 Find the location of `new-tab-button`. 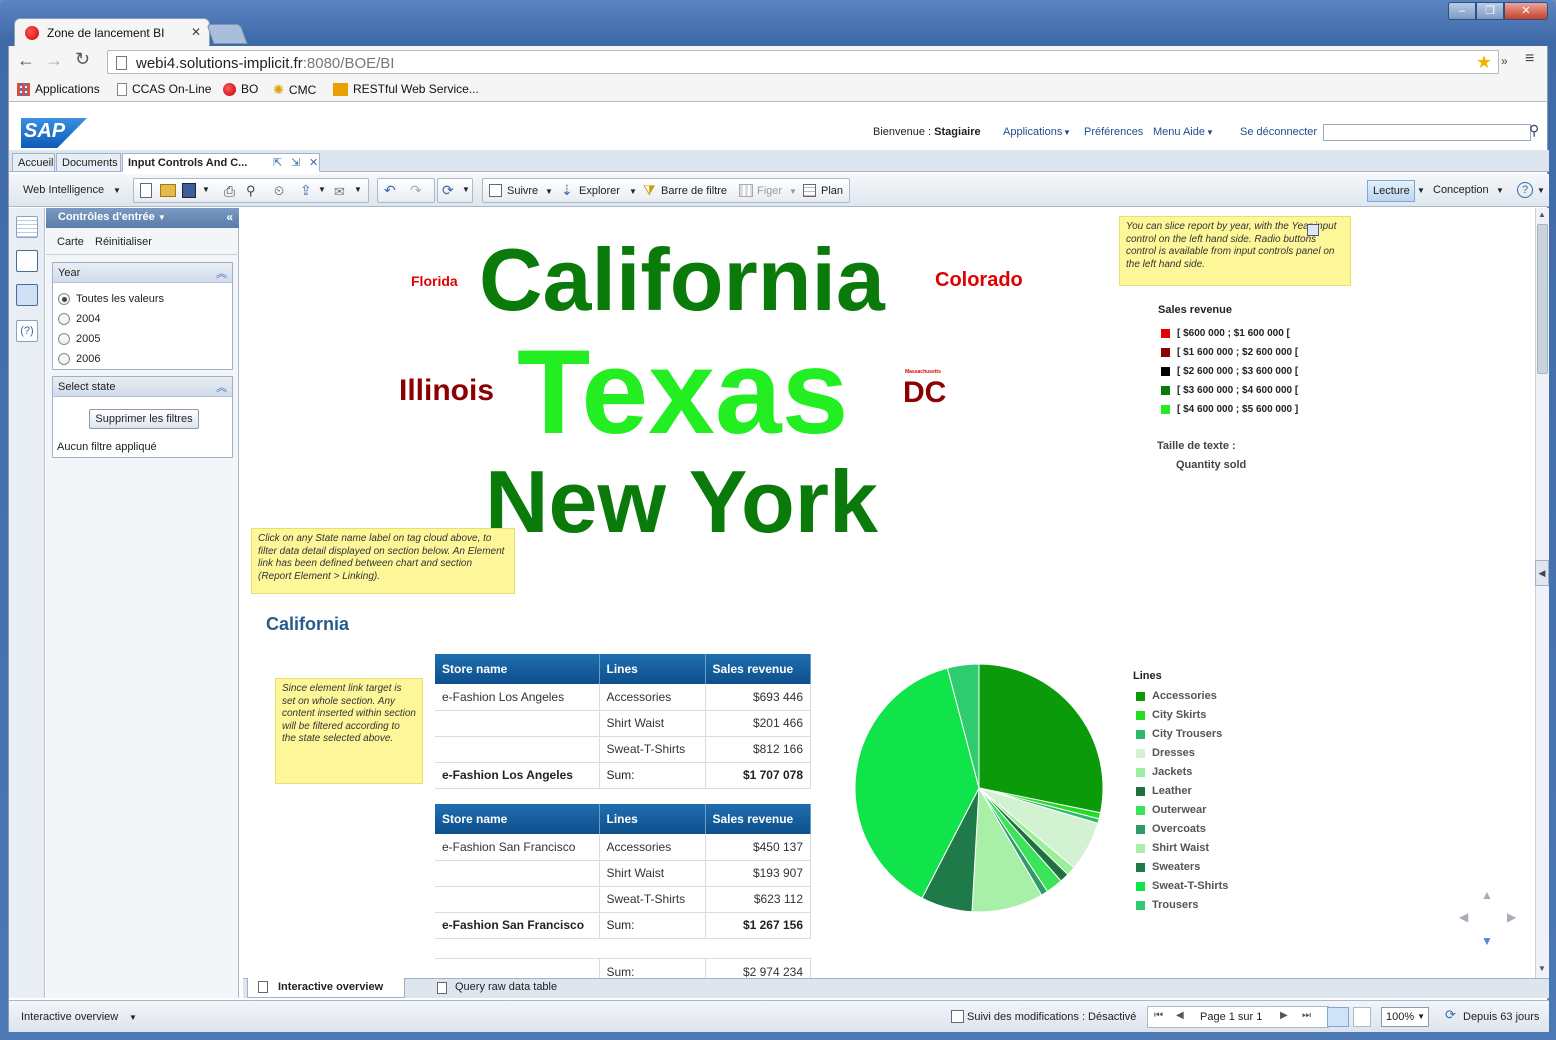

new-tab-button is located at coordinates (227, 34).